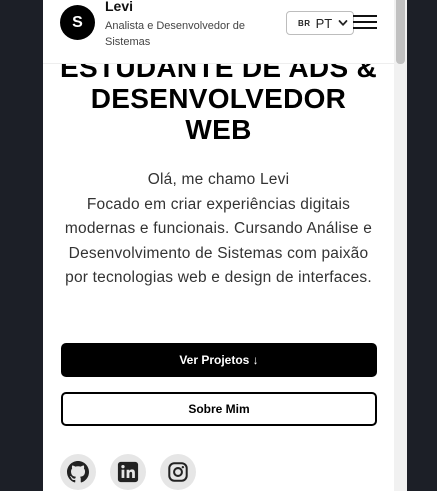 The width and height of the screenshot is (437, 491). I want to click on brand-subtitle: Analista e Desenvolvedor de Sistemas, so click(175, 34).